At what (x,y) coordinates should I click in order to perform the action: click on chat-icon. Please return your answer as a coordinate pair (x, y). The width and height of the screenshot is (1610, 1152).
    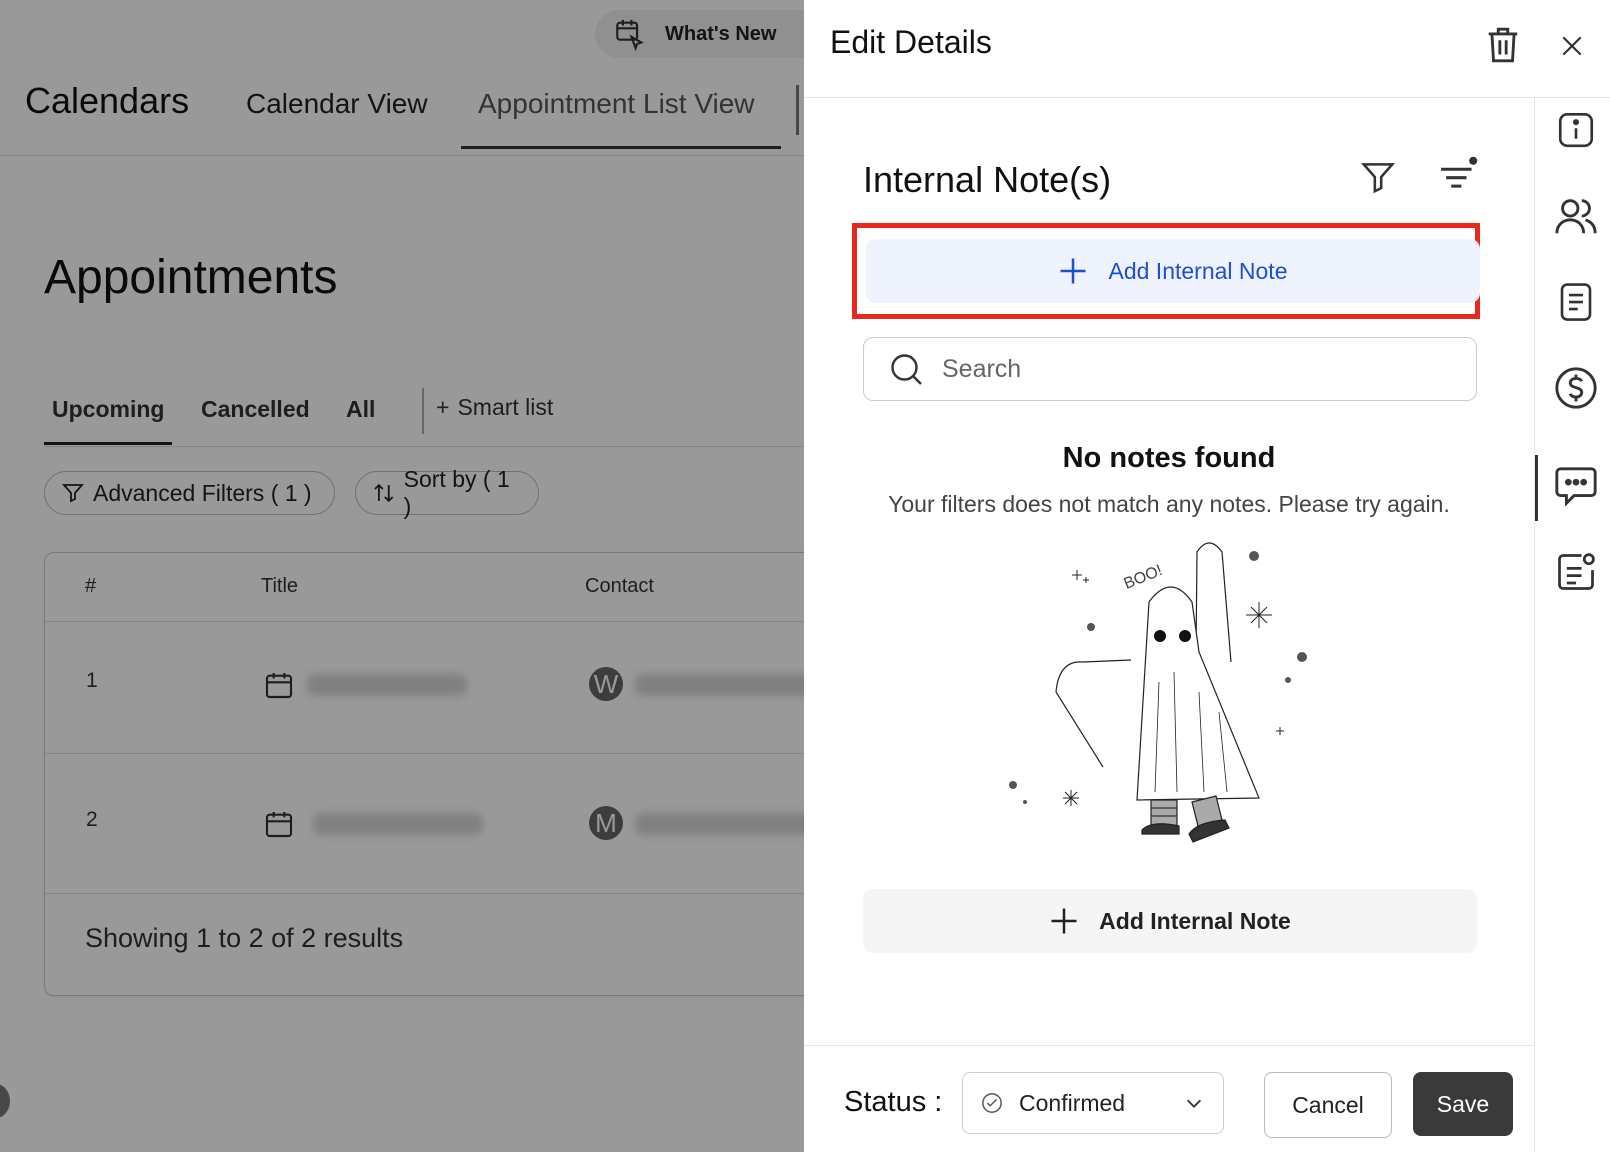
    Looking at the image, I should click on (1576, 487).